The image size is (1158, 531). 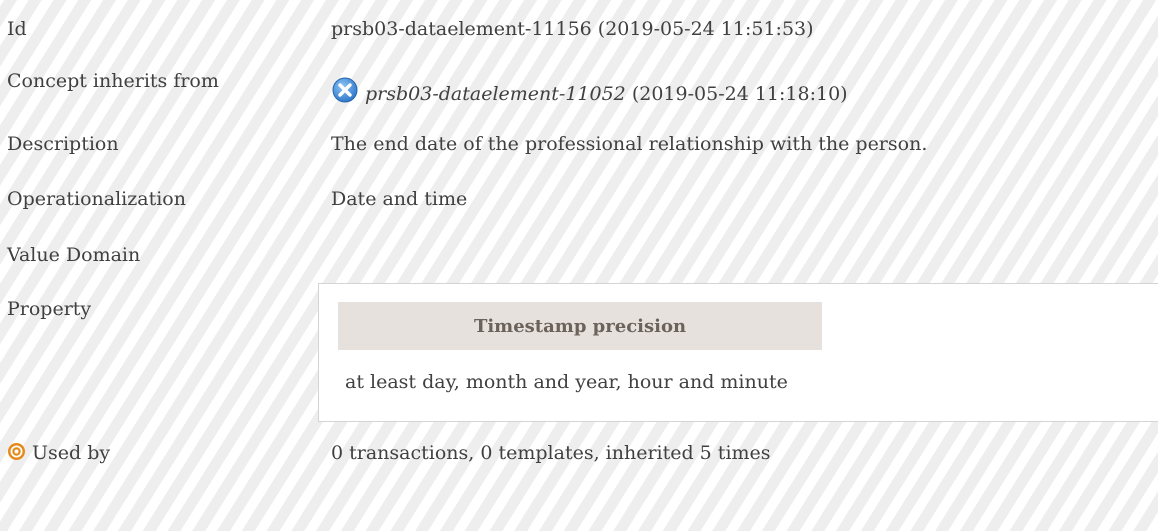 I want to click on value-domain-label: Value Domain, so click(x=74, y=255).